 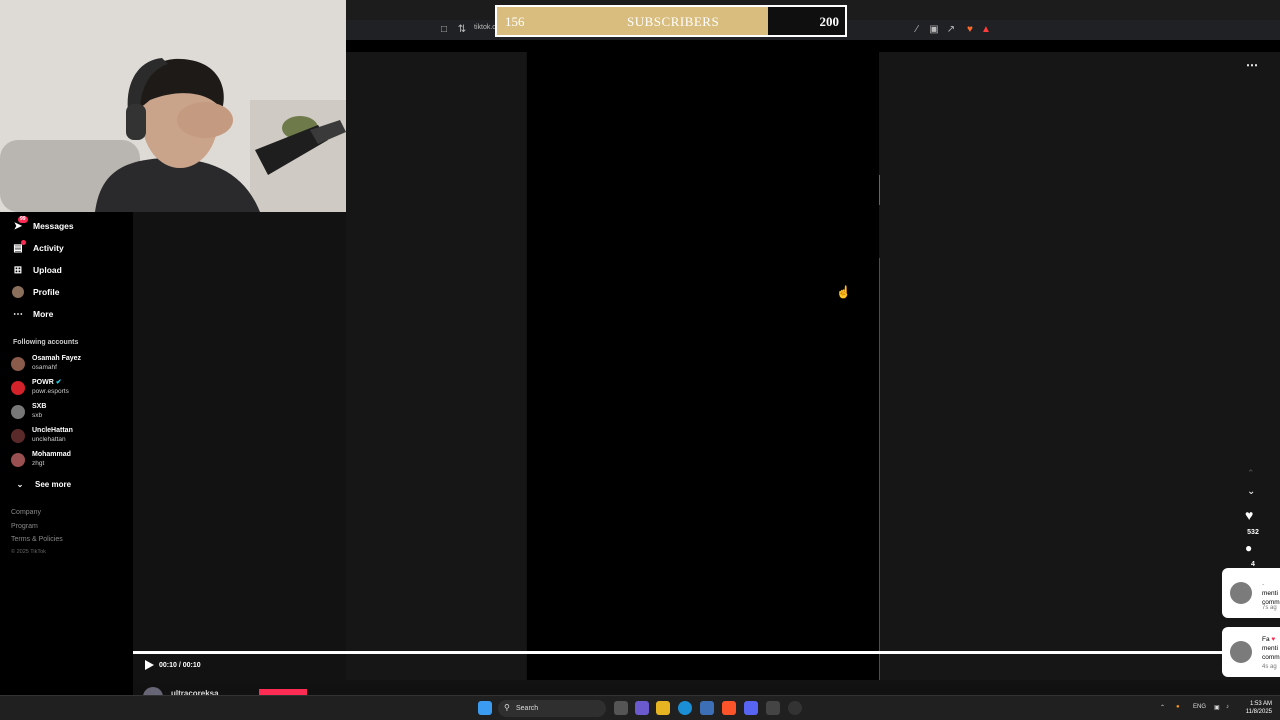 What do you see at coordinates (46, 292) in the screenshot?
I see `sidebar-item-label: Profile` at bounding box center [46, 292].